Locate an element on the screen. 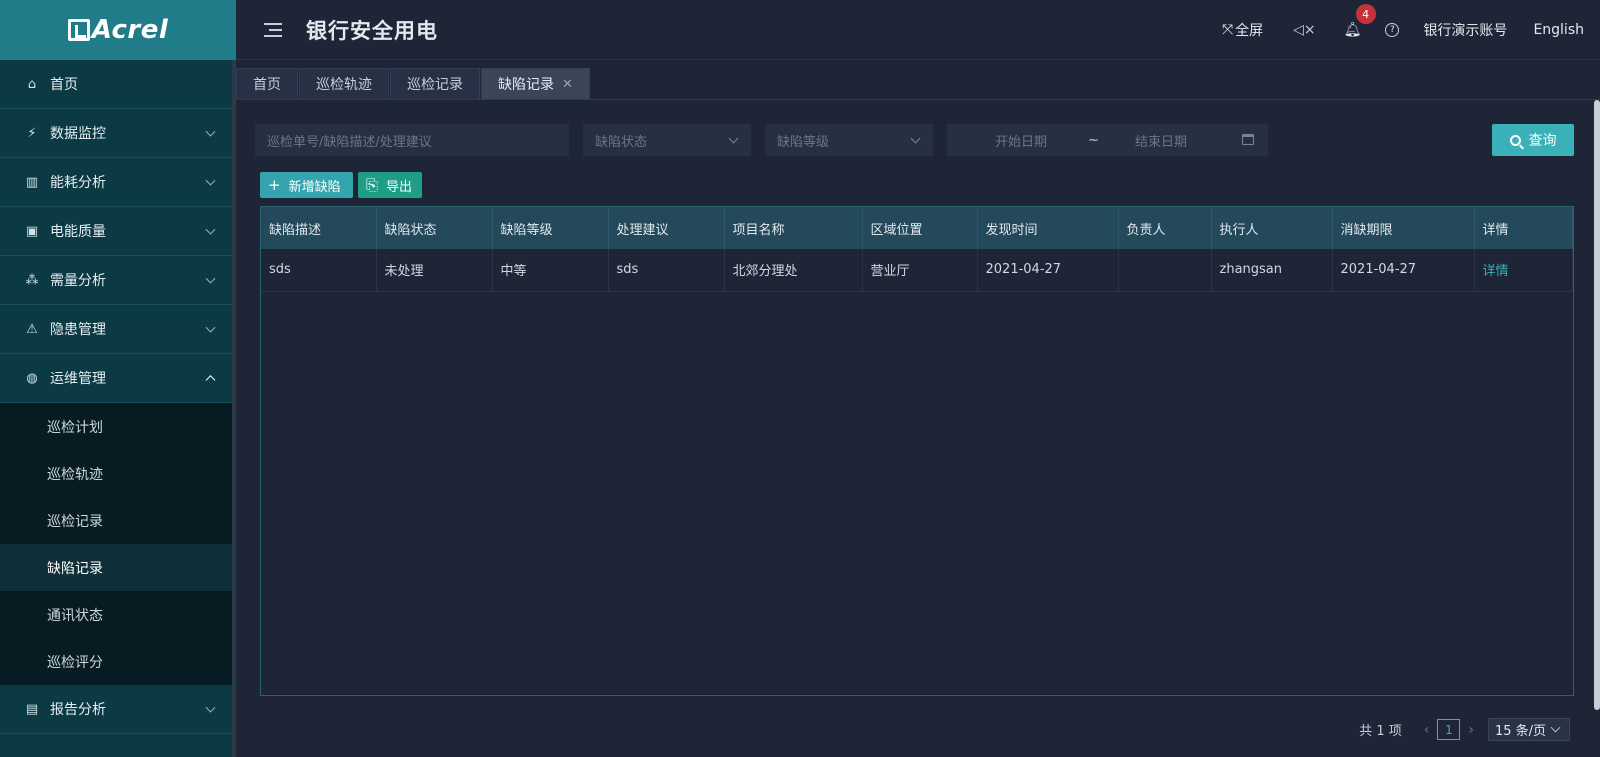 This screenshot has width=1600, height=757. logo-text: Acrel is located at coordinates (130, 30).